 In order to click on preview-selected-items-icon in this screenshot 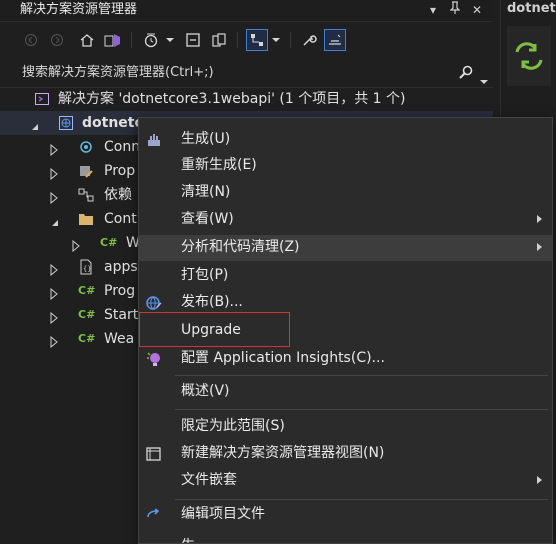, I will do `click(335, 40)`.